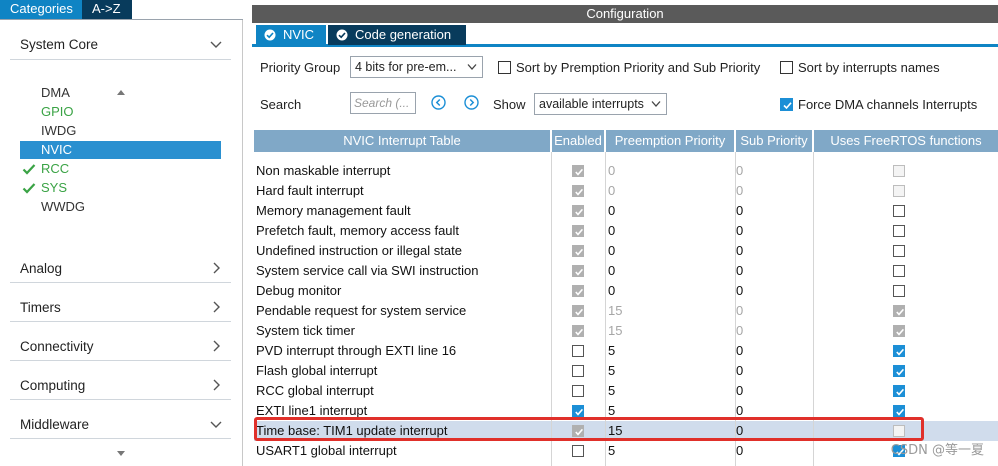 This screenshot has height=466, width=998. I want to click on sidebar-item-dma: DMA, so click(120, 93).